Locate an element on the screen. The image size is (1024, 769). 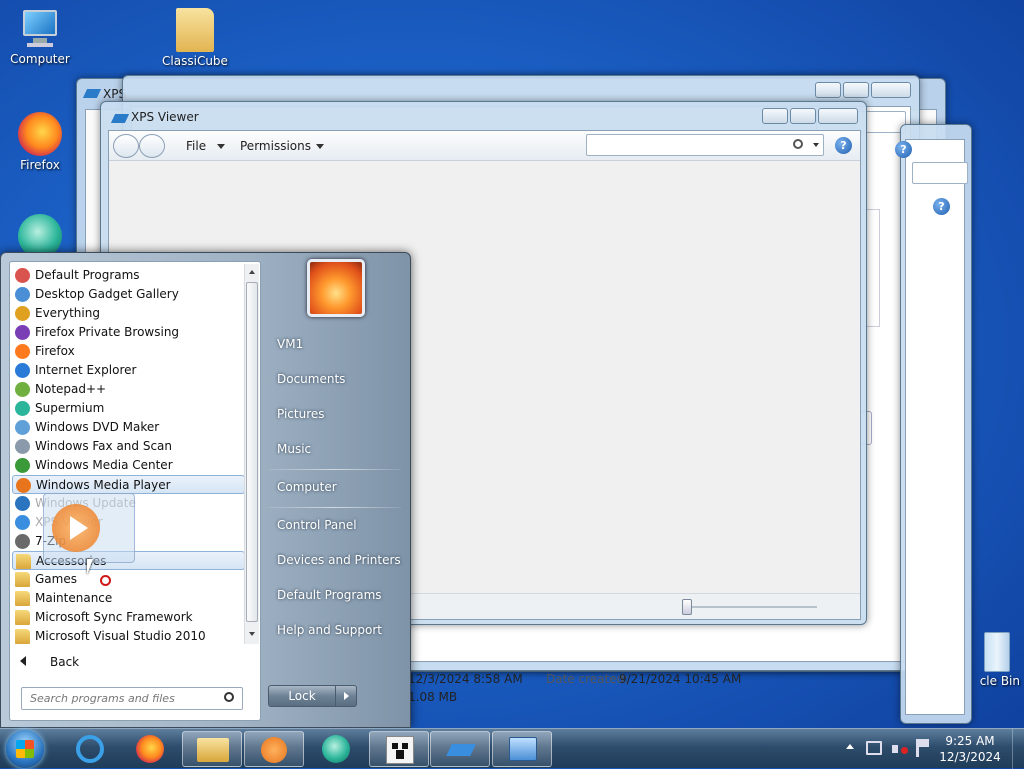
program-label: Microsoft Sync Framework is located at coordinates (114, 617).